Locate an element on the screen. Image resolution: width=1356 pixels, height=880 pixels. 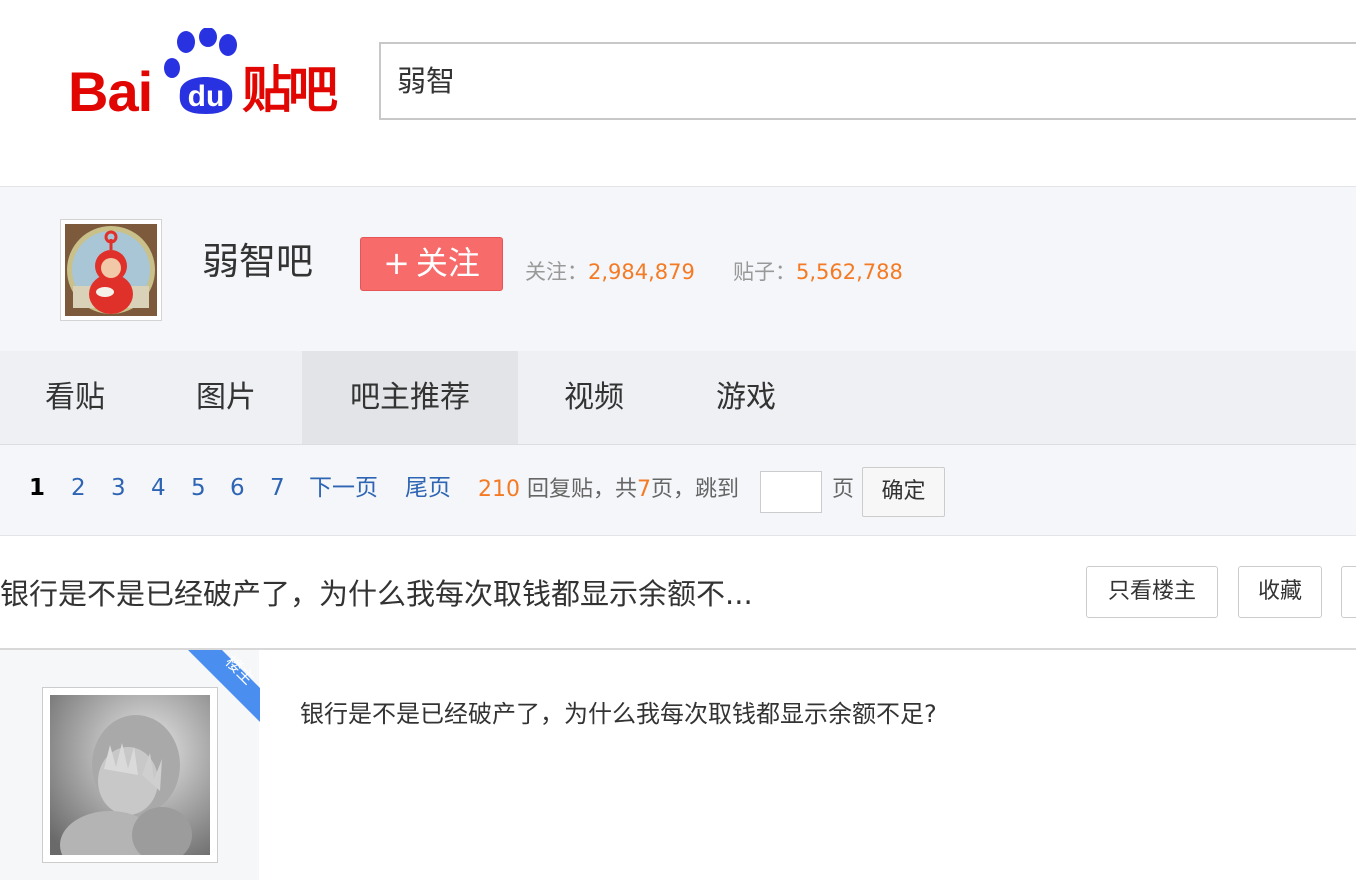
reply-text: 回复贴，共 is located at coordinates (582, 489).